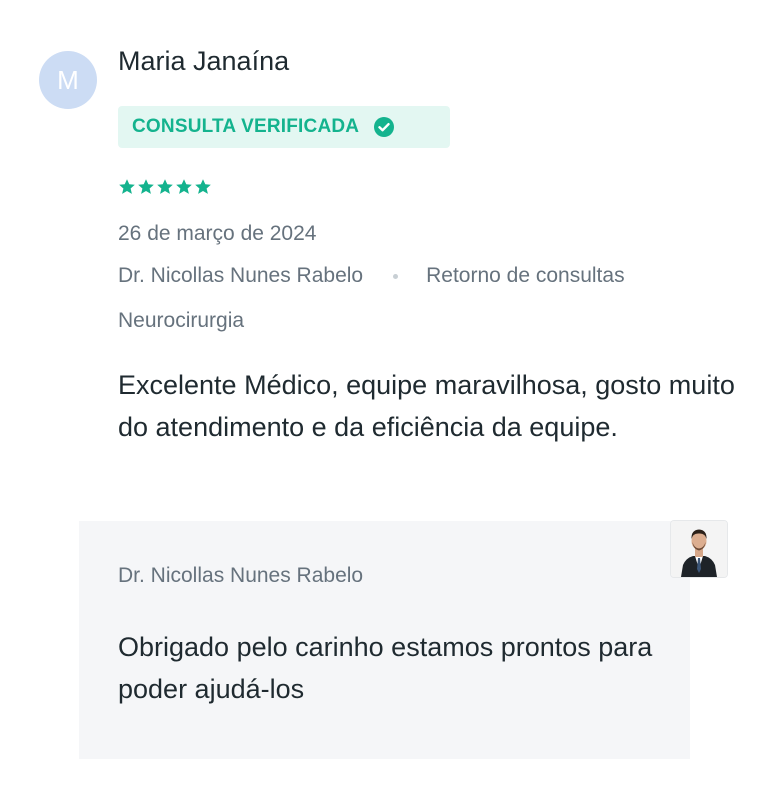 Image resolution: width=768 pixels, height=790 pixels. Describe the element at coordinates (525, 275) in the screenshot. I see `visit-type: Retorno de consultas` at that location.